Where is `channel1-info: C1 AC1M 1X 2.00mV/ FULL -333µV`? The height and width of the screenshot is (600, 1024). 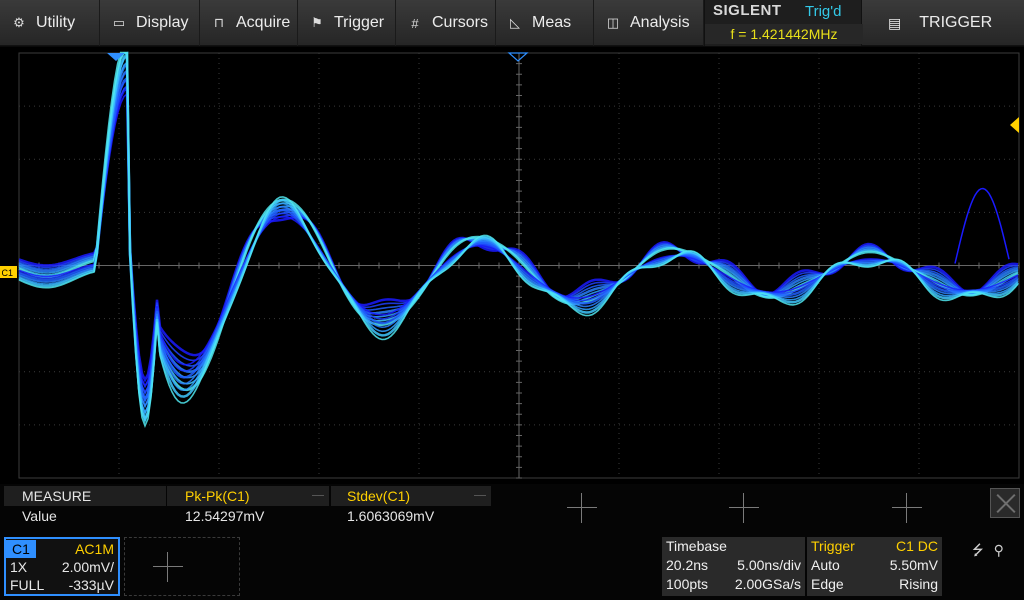
channel1-info: C1 AC1M 1X 2.00mV/ FULL -333µV is located at coordinates (62, 566).